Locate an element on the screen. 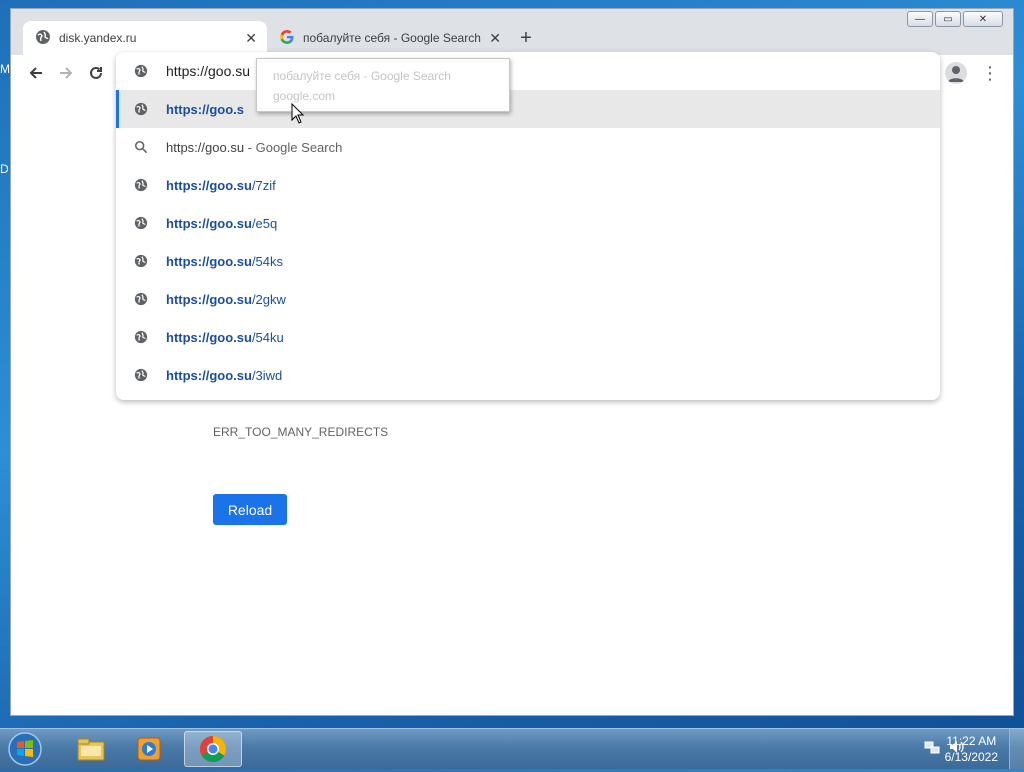  mouse-cursor-icon is located at coordinates (298, 113).